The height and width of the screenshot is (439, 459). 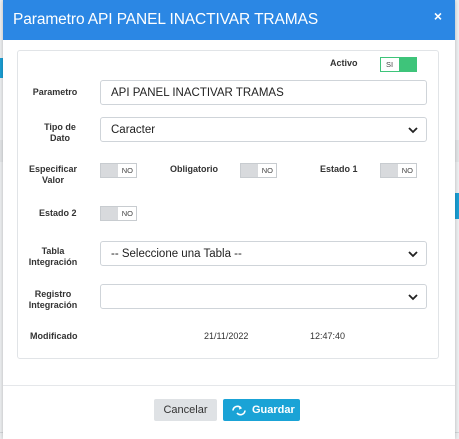 I want to click on cancel-button: Cancelar, so click(x=185, y=410).